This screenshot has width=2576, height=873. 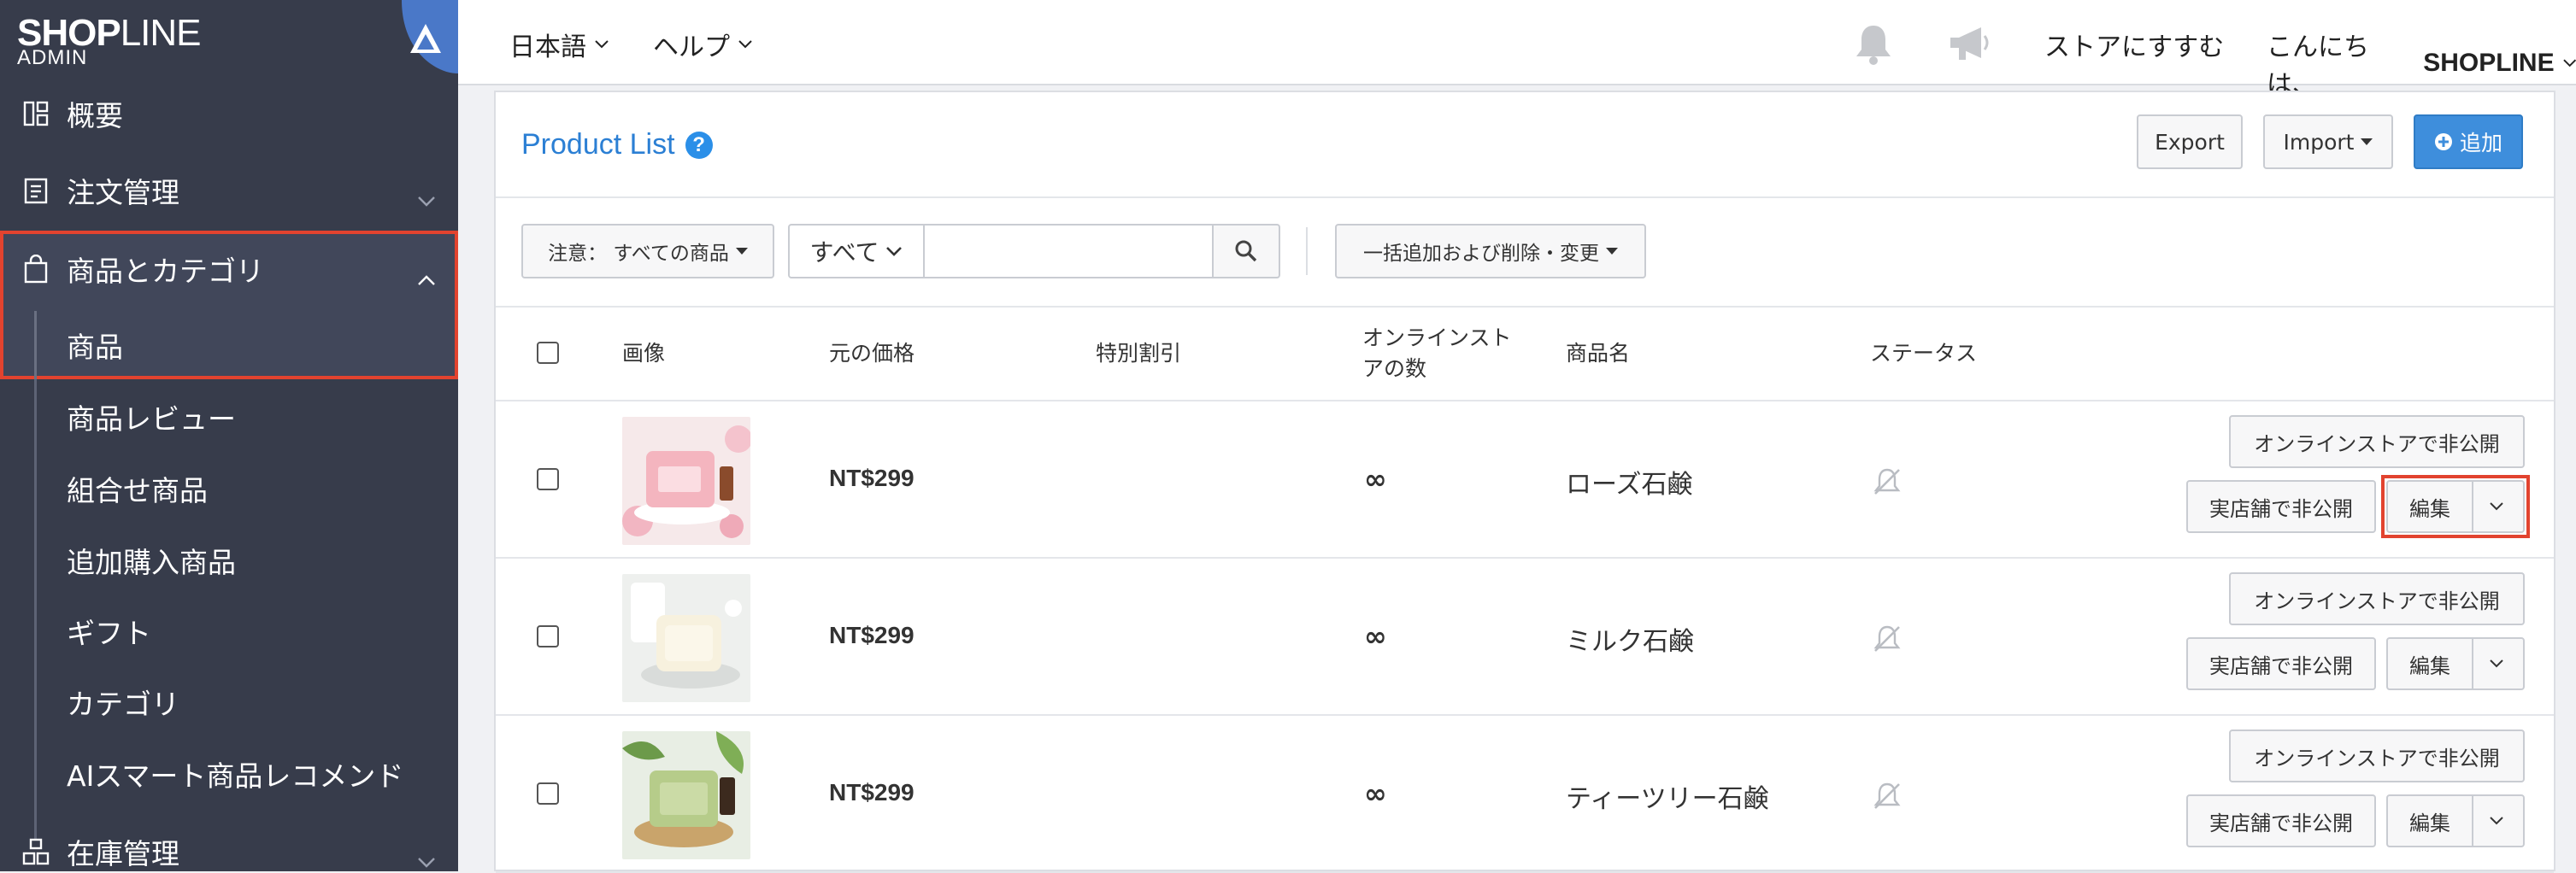 I want to click on sidebar-subitem-product-reviews: 商品レビュー, so click(x=262, y=417).